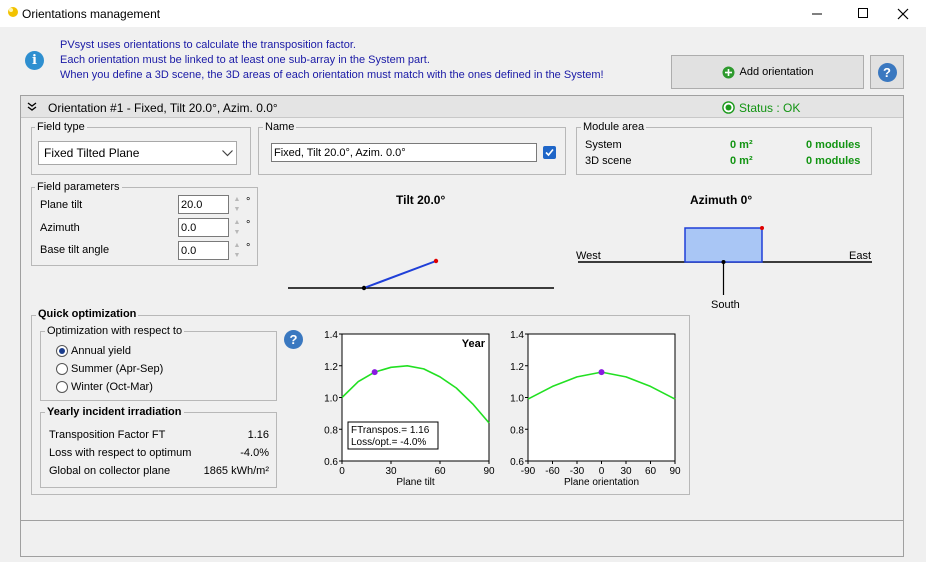  I want to click on name-checkbox, so click(549, 152).